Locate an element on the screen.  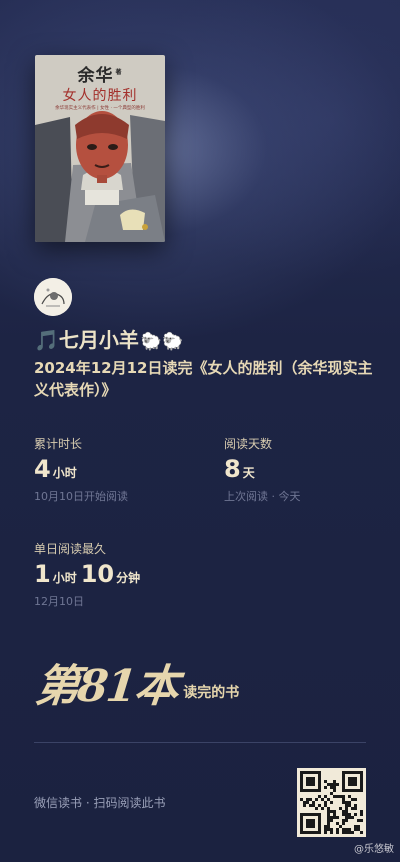
ordinal-caption: 读完的书 is located at coordinates (211, 693).